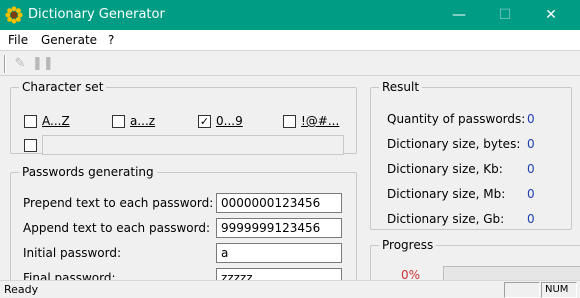  I want to click on size-bytes-value: 0, so click(531, 144).